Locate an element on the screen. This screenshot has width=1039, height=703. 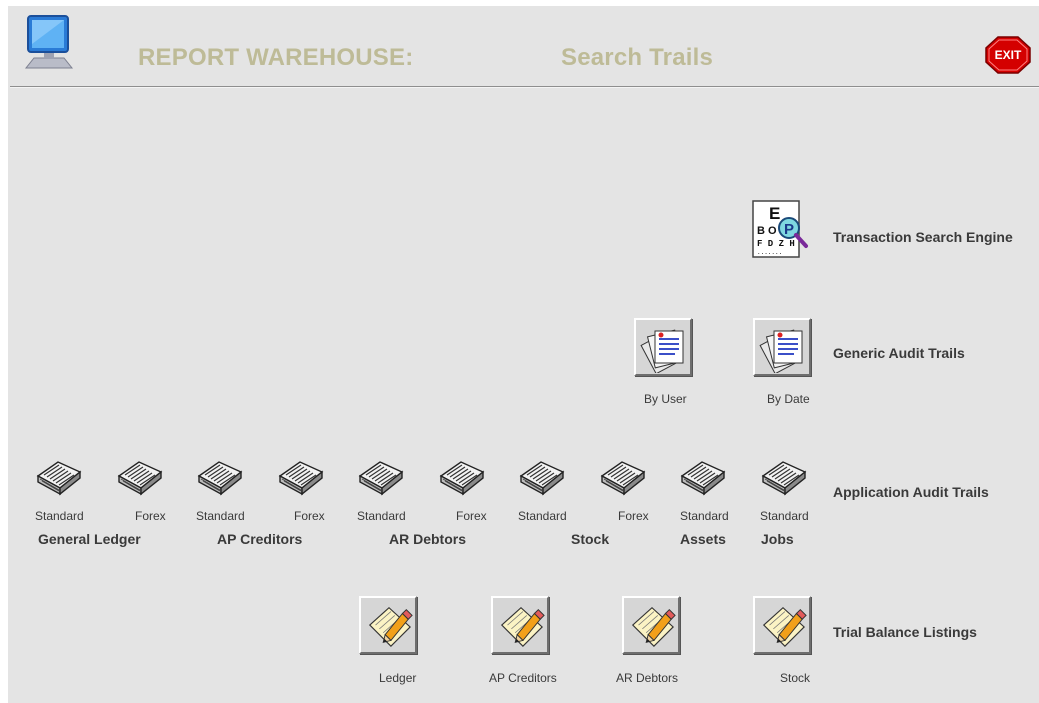
transaction-search-engine-button: E B O F D Z H ....... P is located at coordinates (781, 230).